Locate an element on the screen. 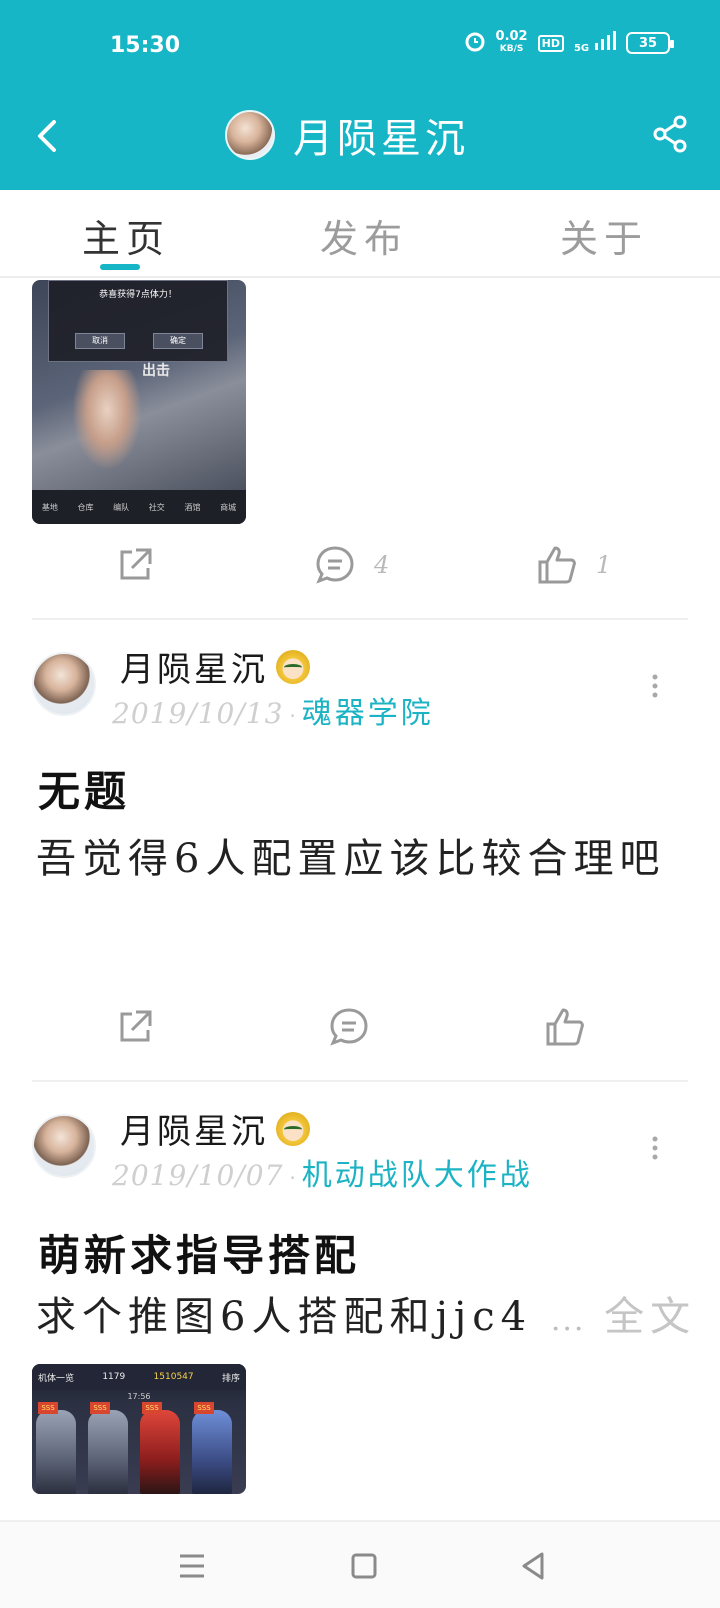 The width and height of the screenshot is (720, 1608). image-dialog: 恭喜获得7点体力！ 取消 确定 is located at coordinates (138, 321).